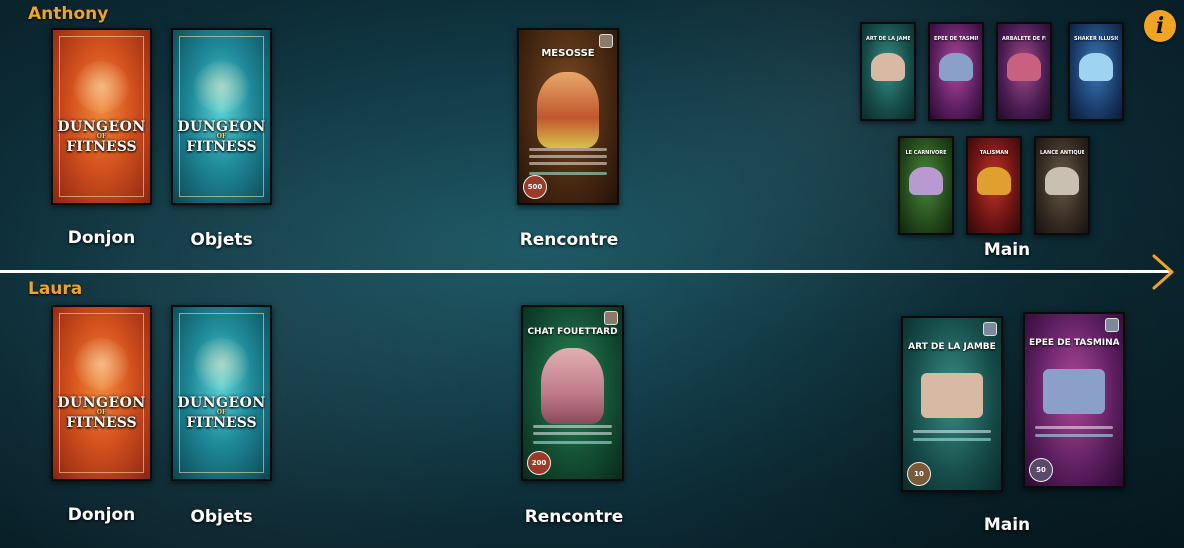 The width and height of the screenshot is (1184, 548). Describe the element at coordinates (55, 289) in the screenshot. I see `player-name-laura: Laura` at that location.